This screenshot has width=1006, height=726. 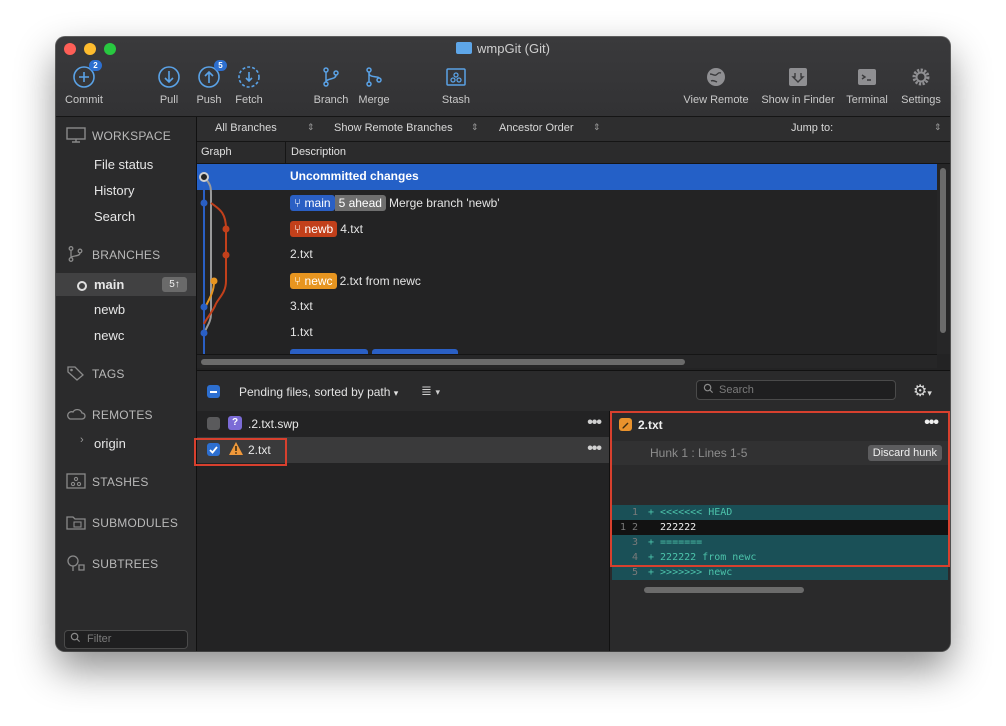 I want to click on commit-row: Uncommitted changes, so click(x=567, y=177).